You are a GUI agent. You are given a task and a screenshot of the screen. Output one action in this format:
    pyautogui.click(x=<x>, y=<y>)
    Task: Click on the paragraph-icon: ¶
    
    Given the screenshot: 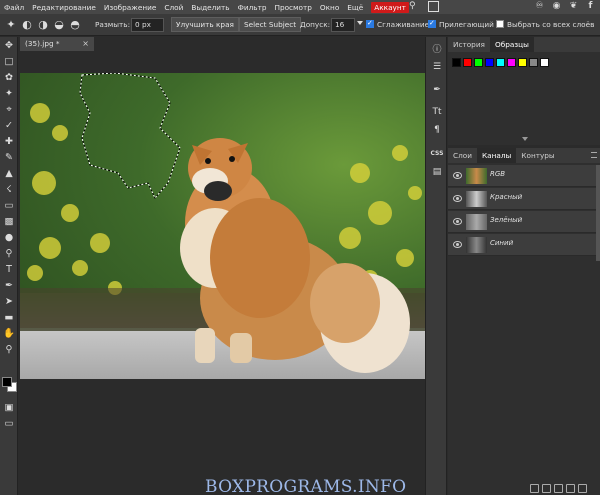 What is the action you would take?
    pyautogui.click(x=437, y=130)
    